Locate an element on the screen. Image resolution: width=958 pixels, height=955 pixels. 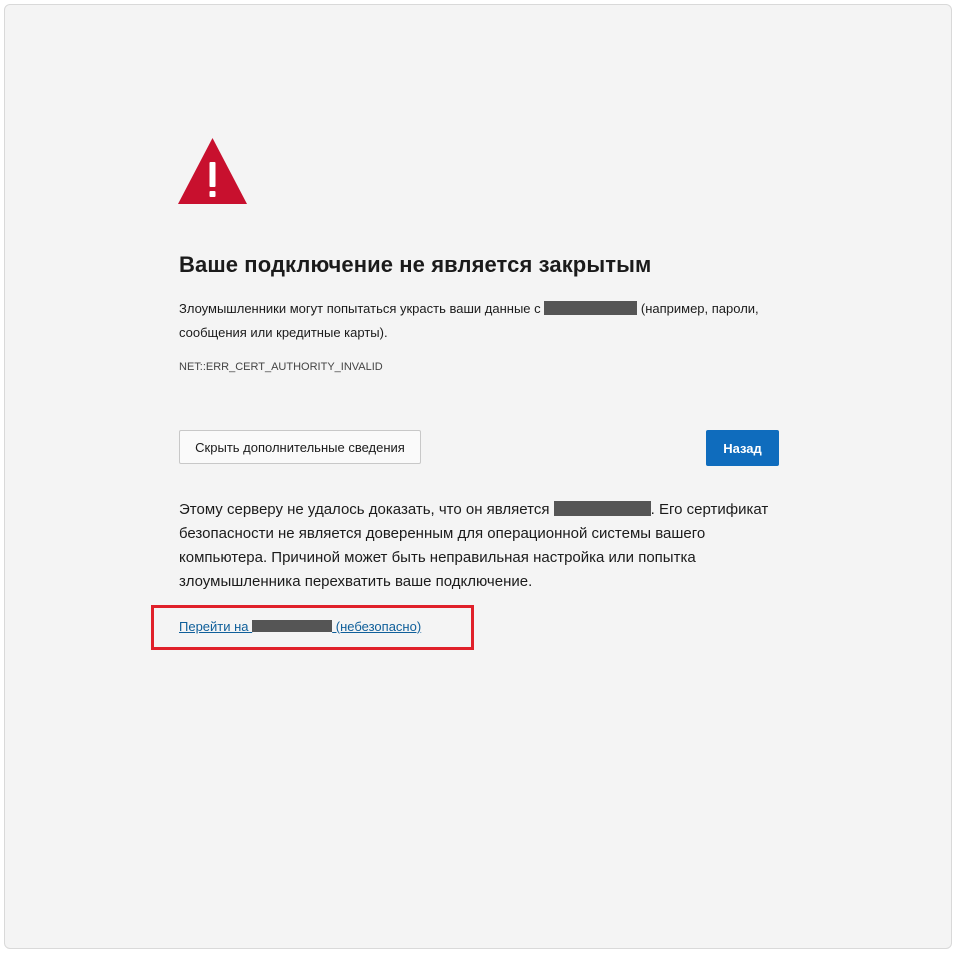
proceed-link-text-end: (небезопасно) is located at coordinates (377, 626).